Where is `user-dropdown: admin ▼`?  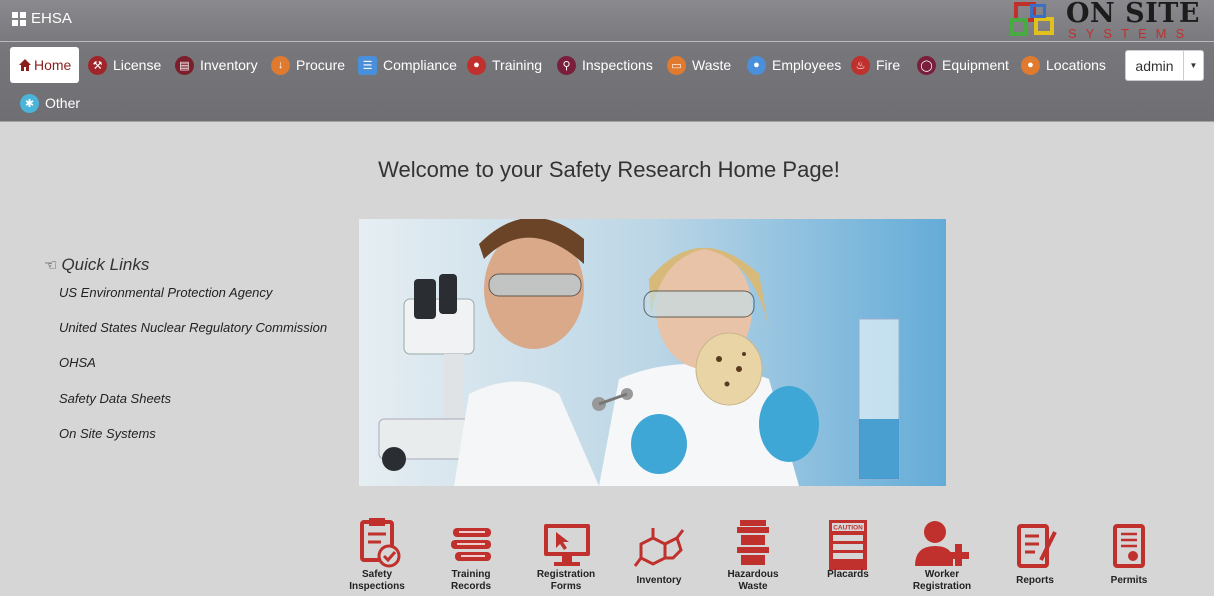
user-dropdown: admin ▼ is located at coordinates (1164, 65).